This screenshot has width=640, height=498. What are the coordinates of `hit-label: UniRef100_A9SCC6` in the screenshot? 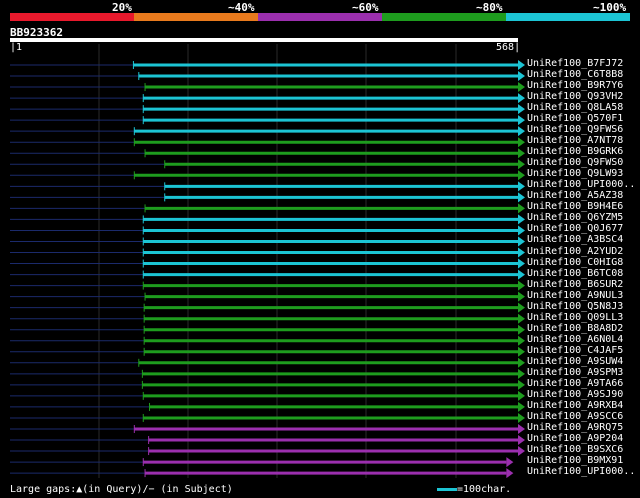 It's located at (575, 416).